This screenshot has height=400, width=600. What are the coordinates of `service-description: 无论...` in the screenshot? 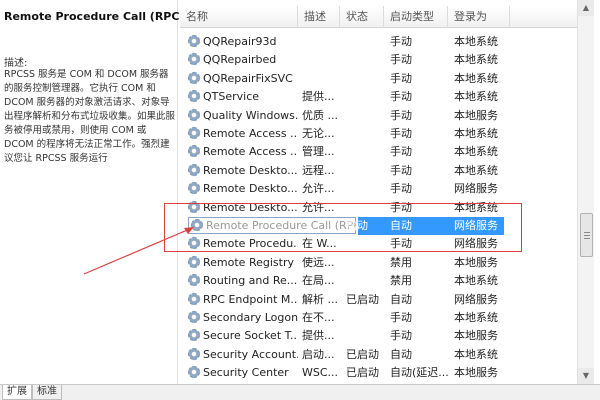 It's located at (318, 133).